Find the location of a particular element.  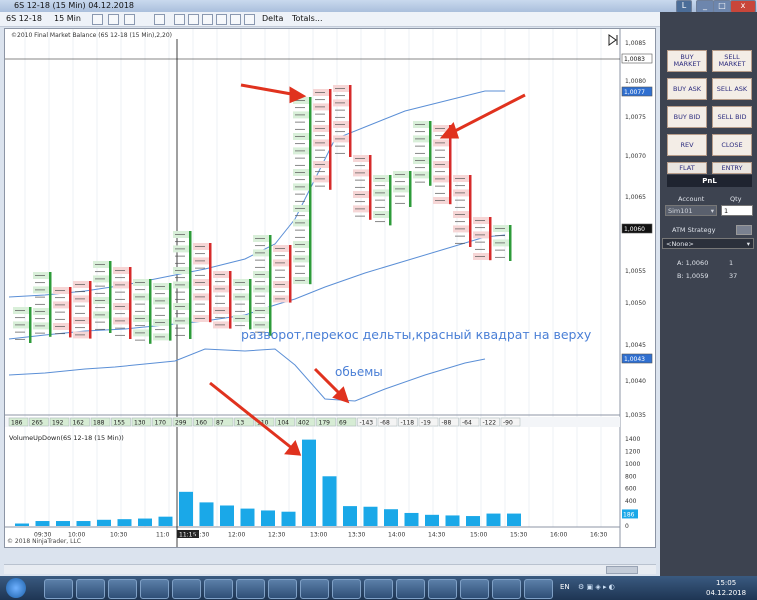

tray-icons: ⚙ ▣ ◈ ▸ ◐ is located at coordinates (596, 587).